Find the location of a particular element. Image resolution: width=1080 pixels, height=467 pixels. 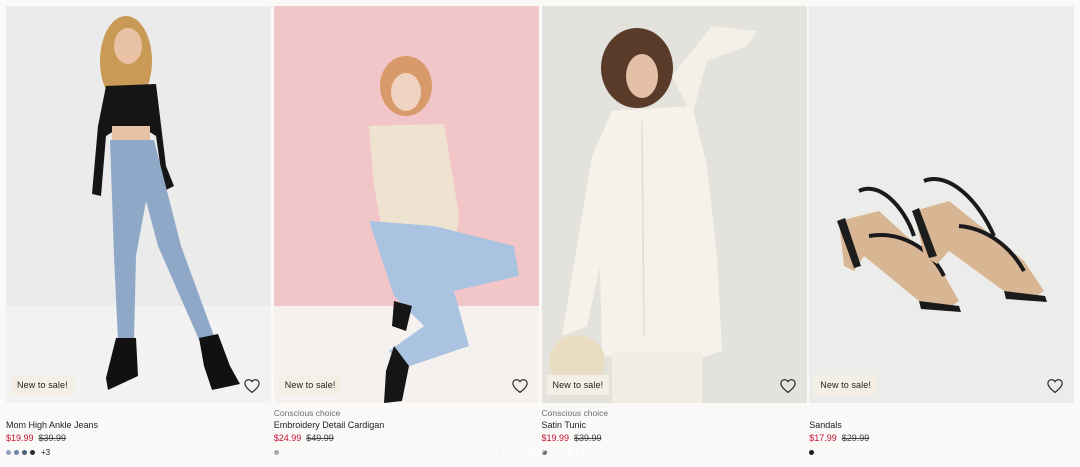

color-swatches: +3 is located at coordinates (138, 452).